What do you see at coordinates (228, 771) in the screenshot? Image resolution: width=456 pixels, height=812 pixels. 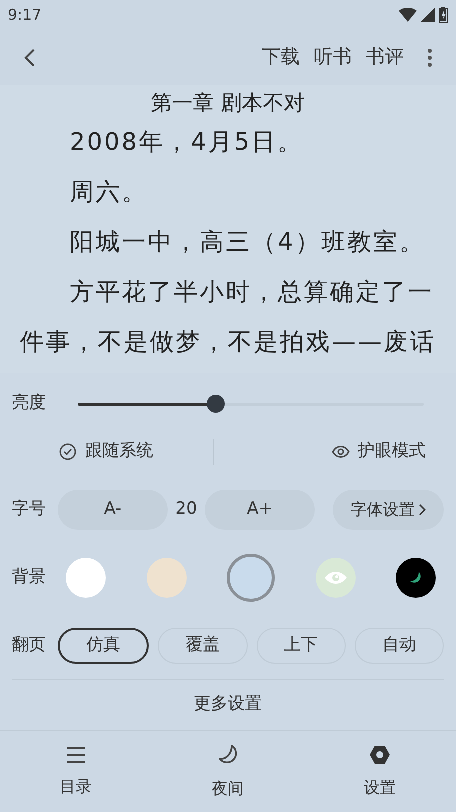 I see `bottom-nav-item: 夜间` at bounding box center [228, 771].